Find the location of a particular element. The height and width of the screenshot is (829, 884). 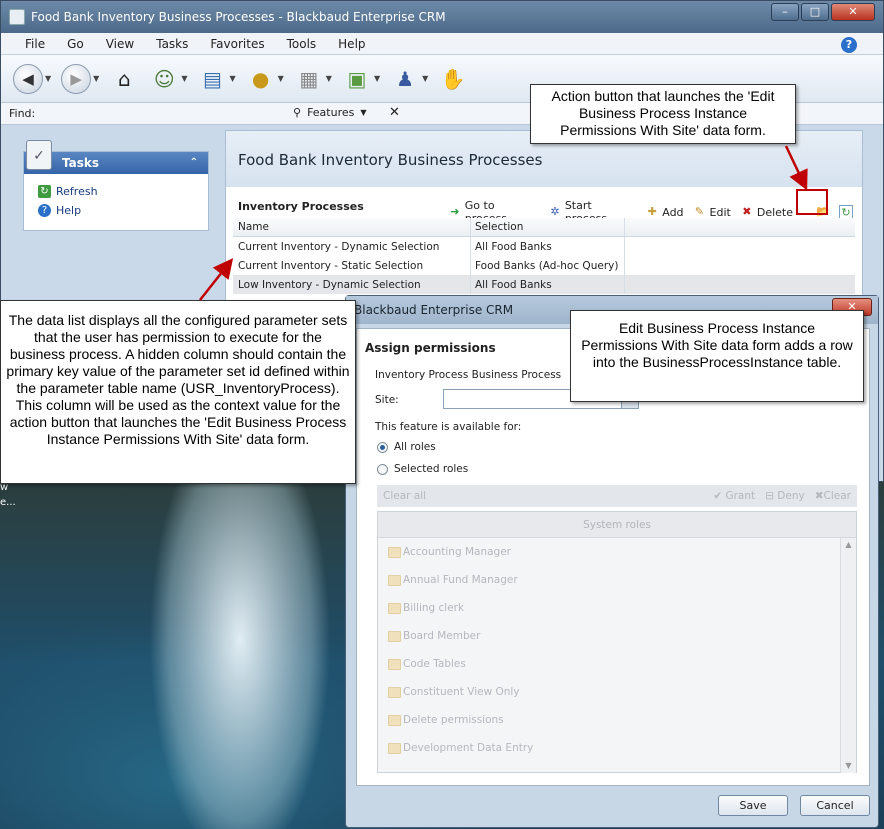

arrow-to-grid is located at coordinates (216, 279).